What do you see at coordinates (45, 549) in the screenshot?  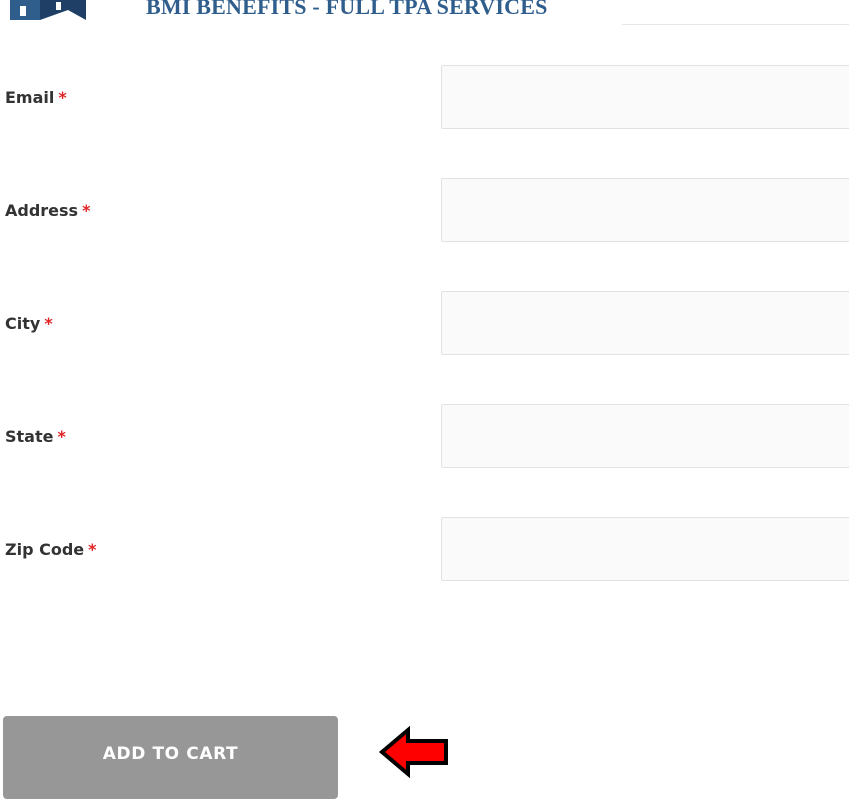 I see `zip-code-label-text: Zip Code` at bounding box center [45, 549].